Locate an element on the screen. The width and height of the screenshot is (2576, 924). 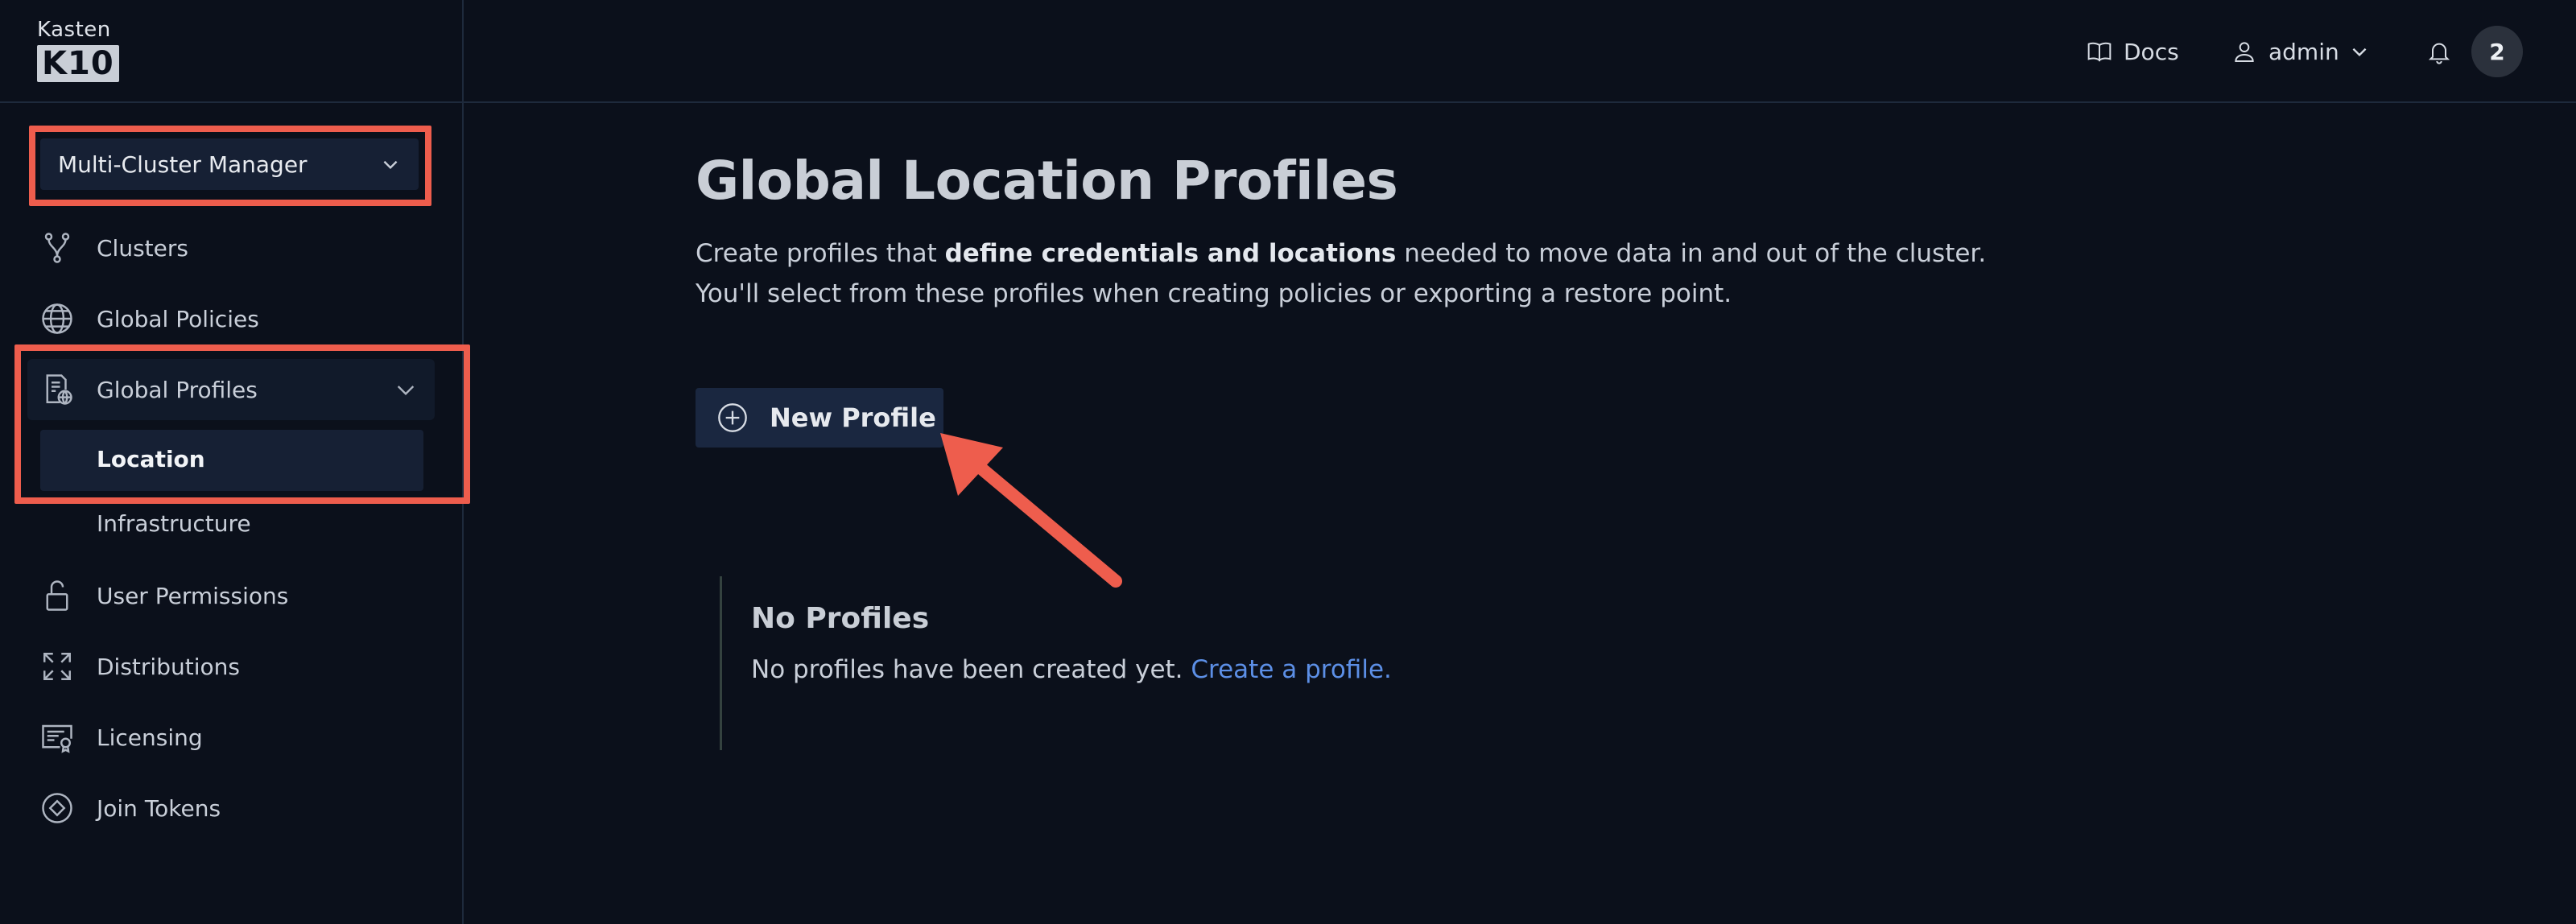
page-title: Global Location Profiles is located at coordinates (1047, 181).